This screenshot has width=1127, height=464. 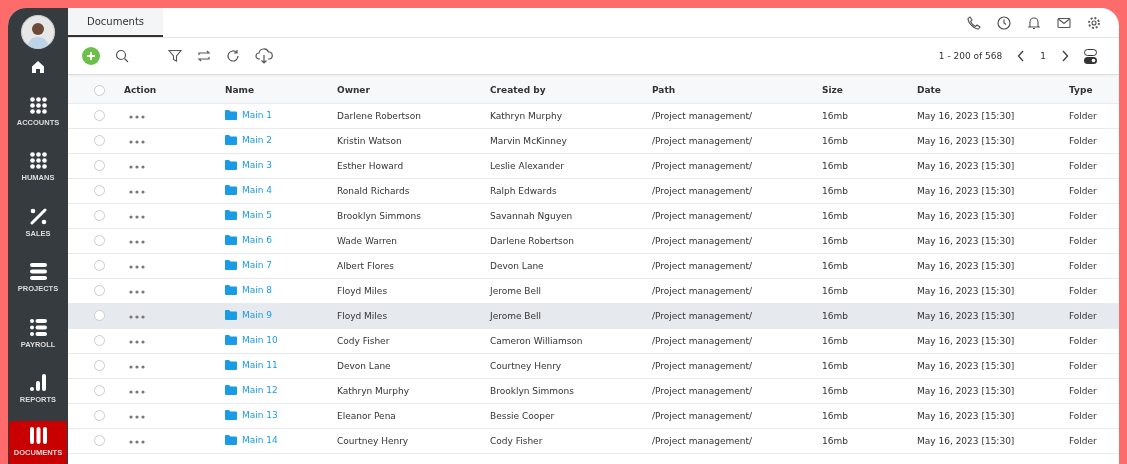 What do you see at coordinates (523, 190) in the screenshot?
I see `table-cell: Ralph Edwards` at bounding box center [523, 190].